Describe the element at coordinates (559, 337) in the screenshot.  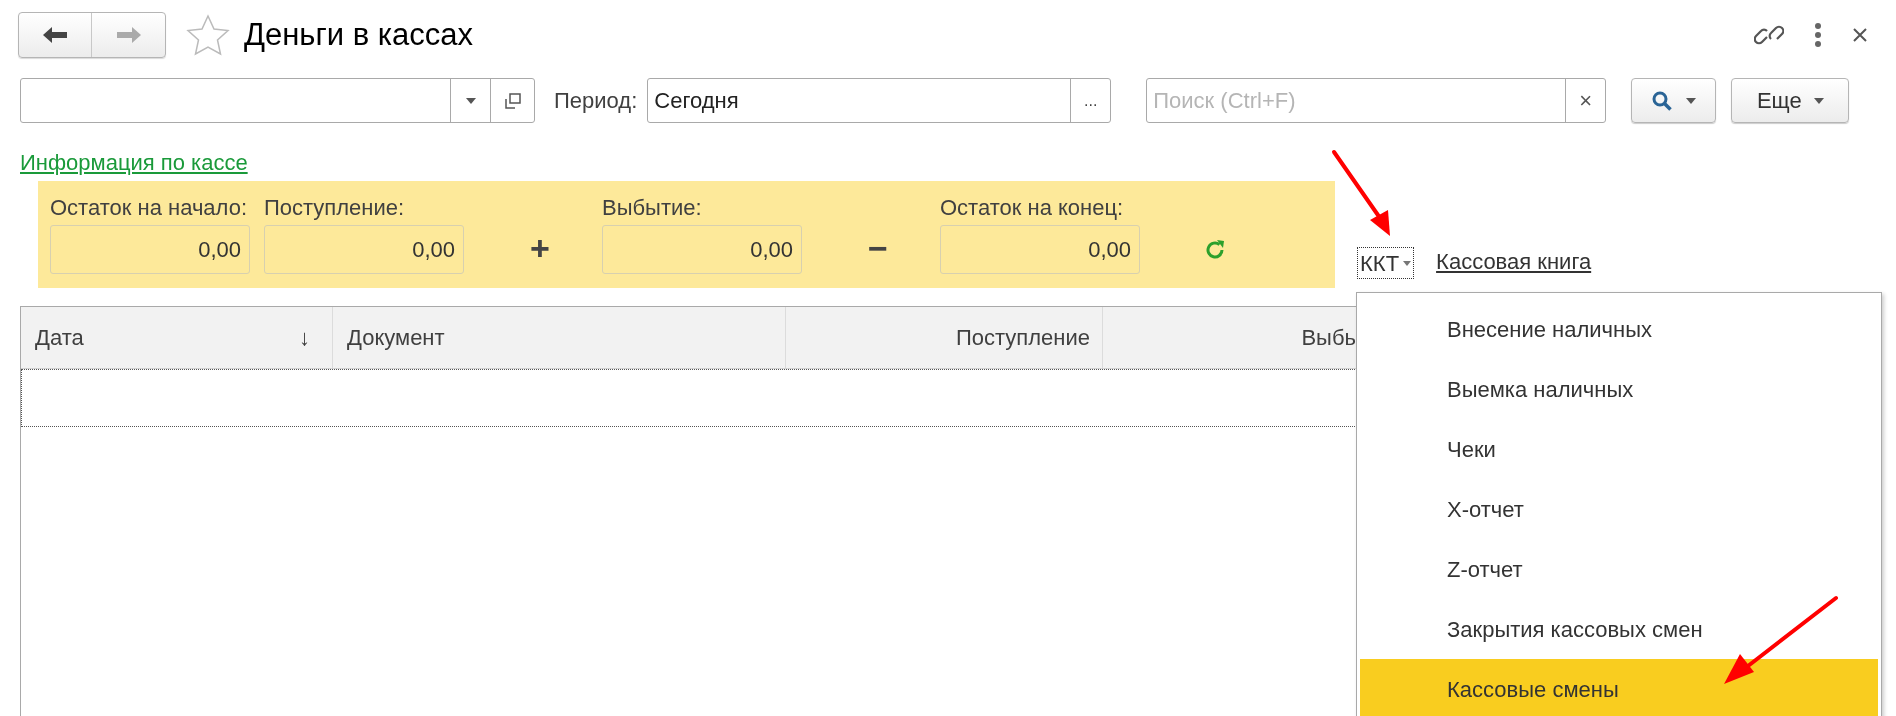
I see `column-header: Документ` at that location.